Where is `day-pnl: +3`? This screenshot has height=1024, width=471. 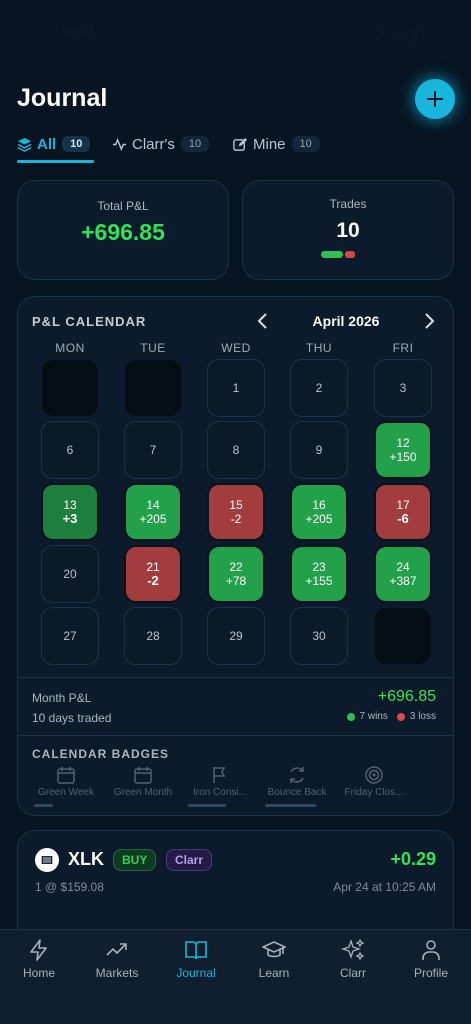 day-pnl: +3 is located at coordinates (70, 518).